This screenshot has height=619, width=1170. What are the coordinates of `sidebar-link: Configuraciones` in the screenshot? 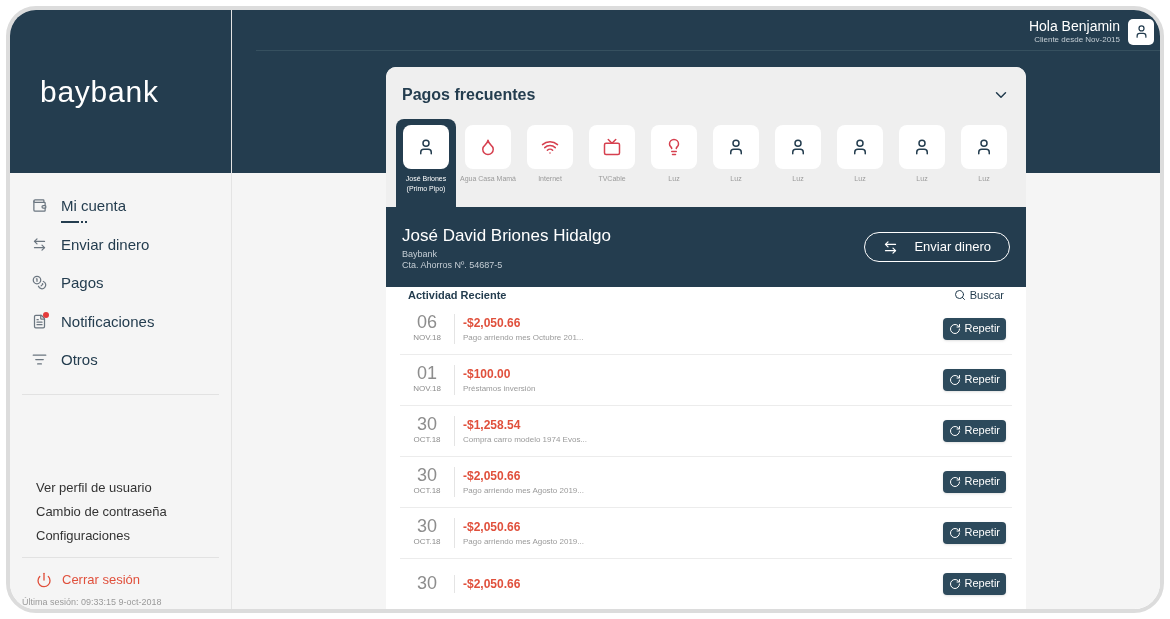 It's located at (120, 535).